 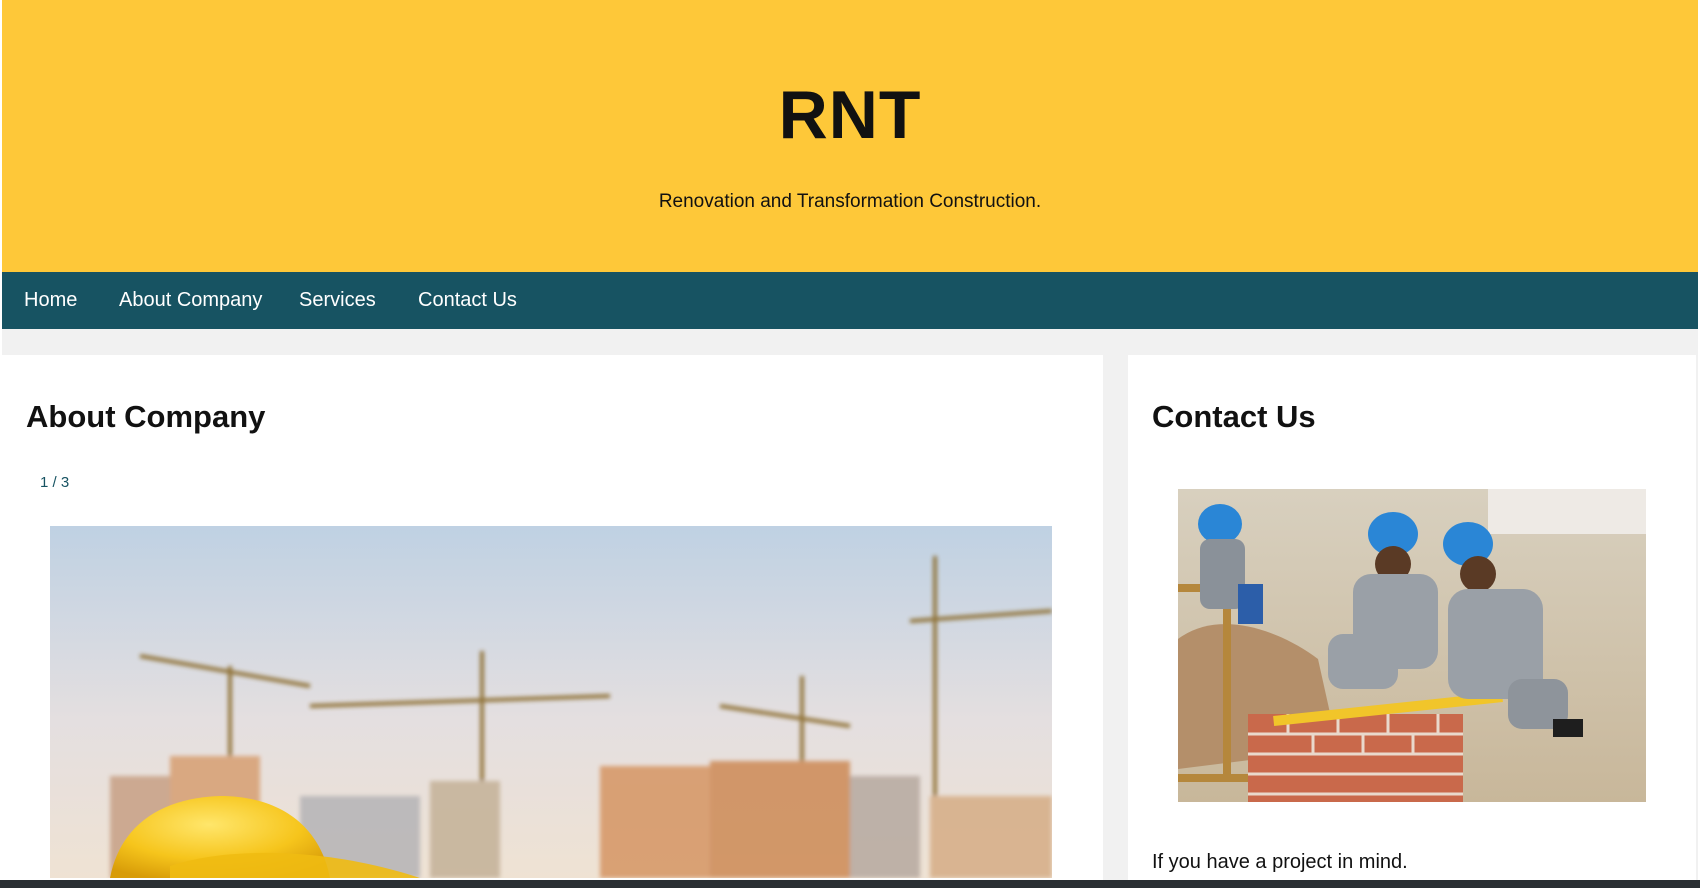 I want to click on contact-heading: Contact Us, so click(x=1234, y=416).